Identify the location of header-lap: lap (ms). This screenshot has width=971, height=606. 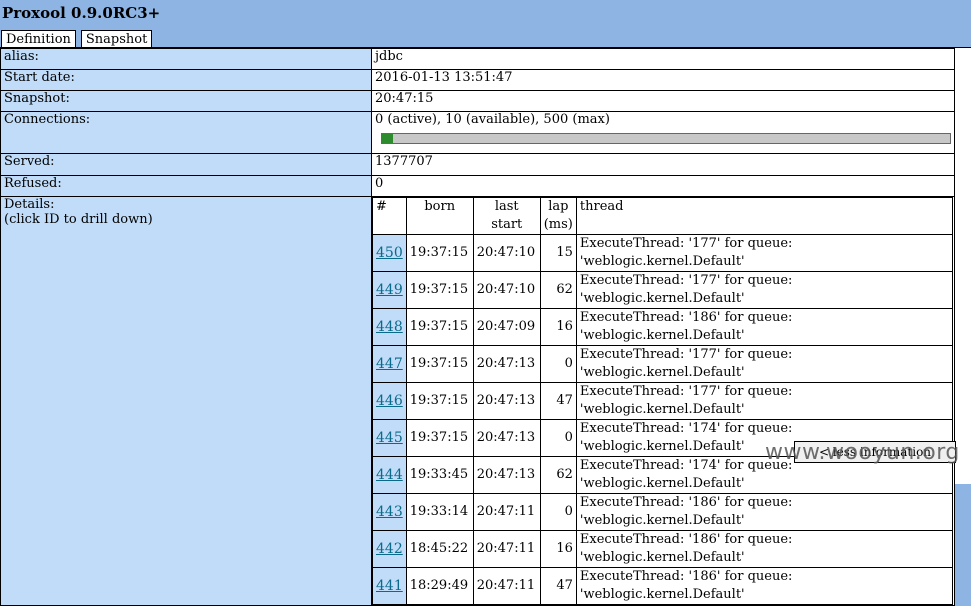
(558, 216).